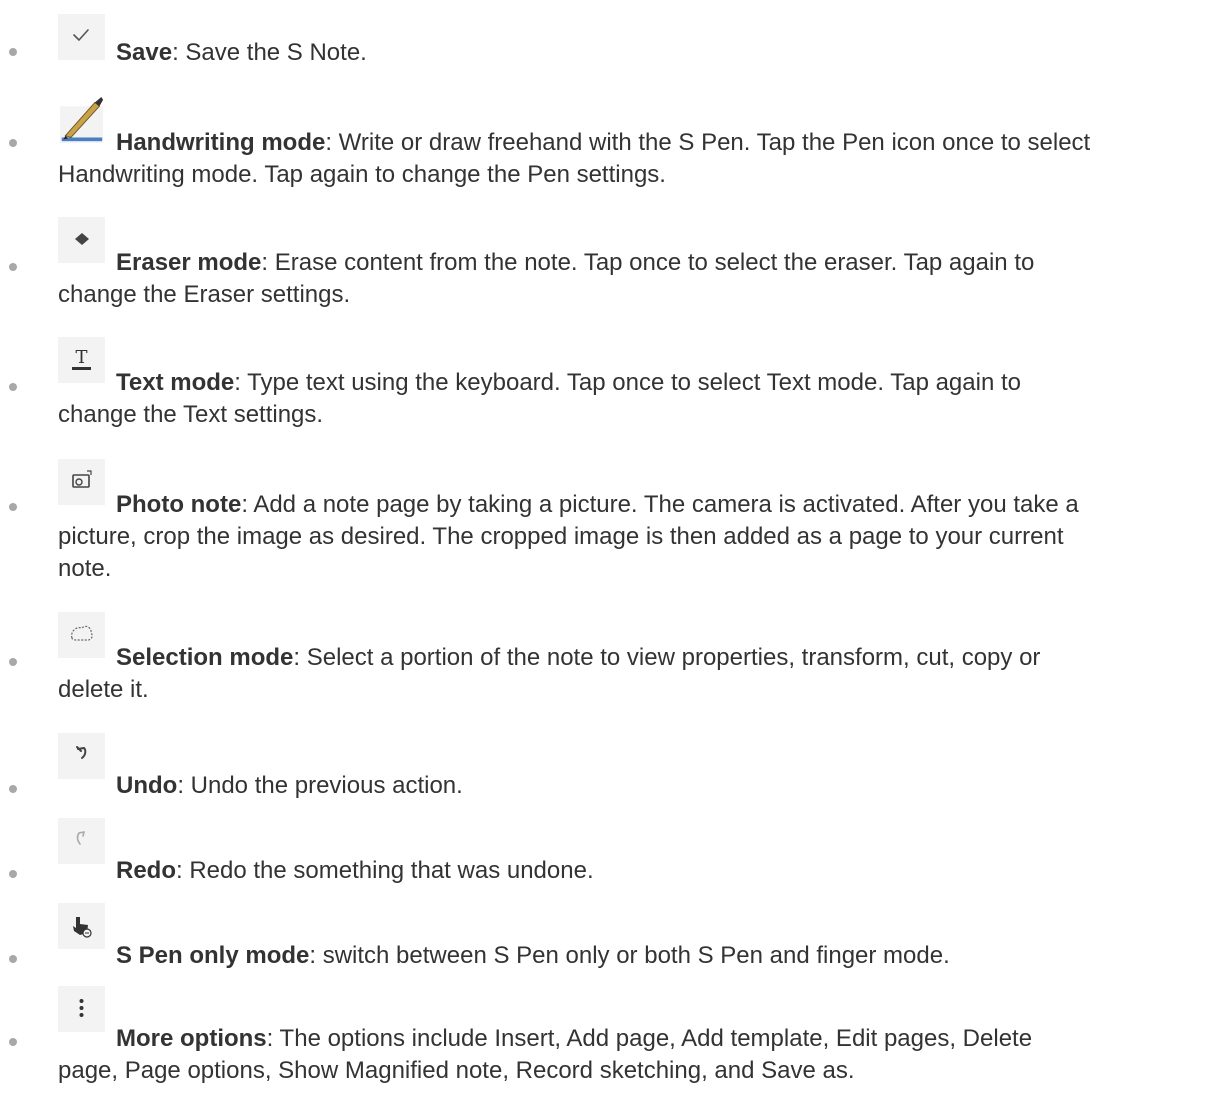 Image resolution: width=1210 pixels, height=1094 pixels. What do you see at coordinates (221, 142) in the screenshot?
I see `item-term: Handwriting mode` at bounding box center [221, 142].